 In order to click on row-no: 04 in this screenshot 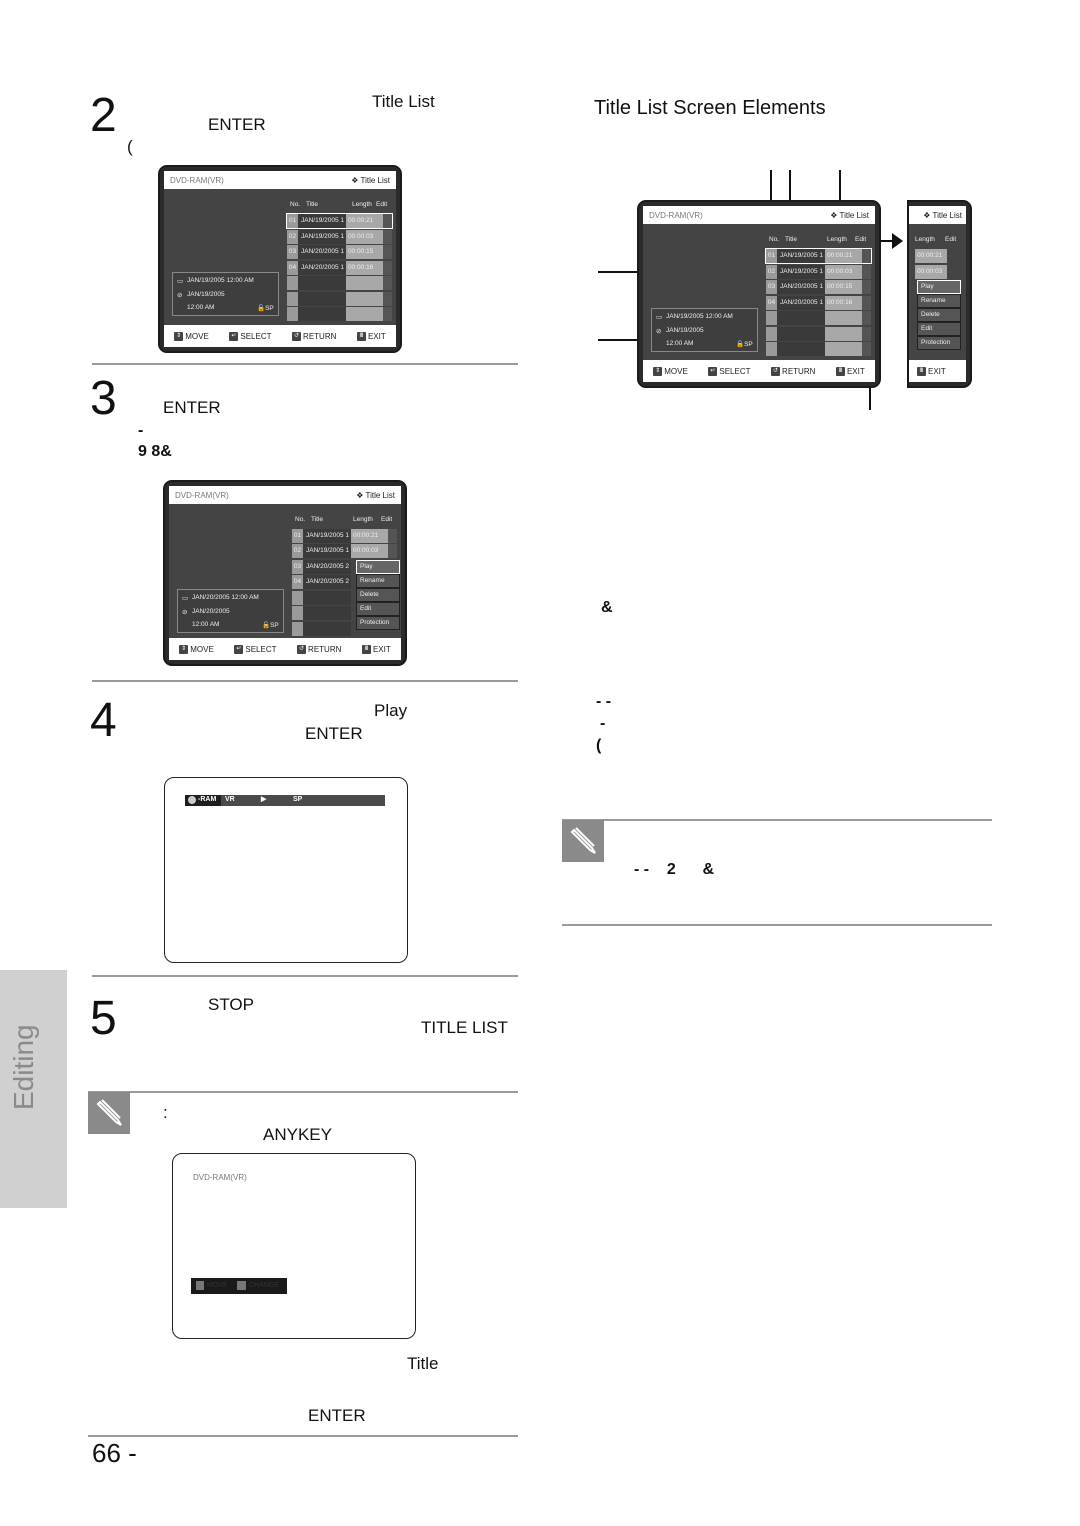, I will do `click(297, 582)`.